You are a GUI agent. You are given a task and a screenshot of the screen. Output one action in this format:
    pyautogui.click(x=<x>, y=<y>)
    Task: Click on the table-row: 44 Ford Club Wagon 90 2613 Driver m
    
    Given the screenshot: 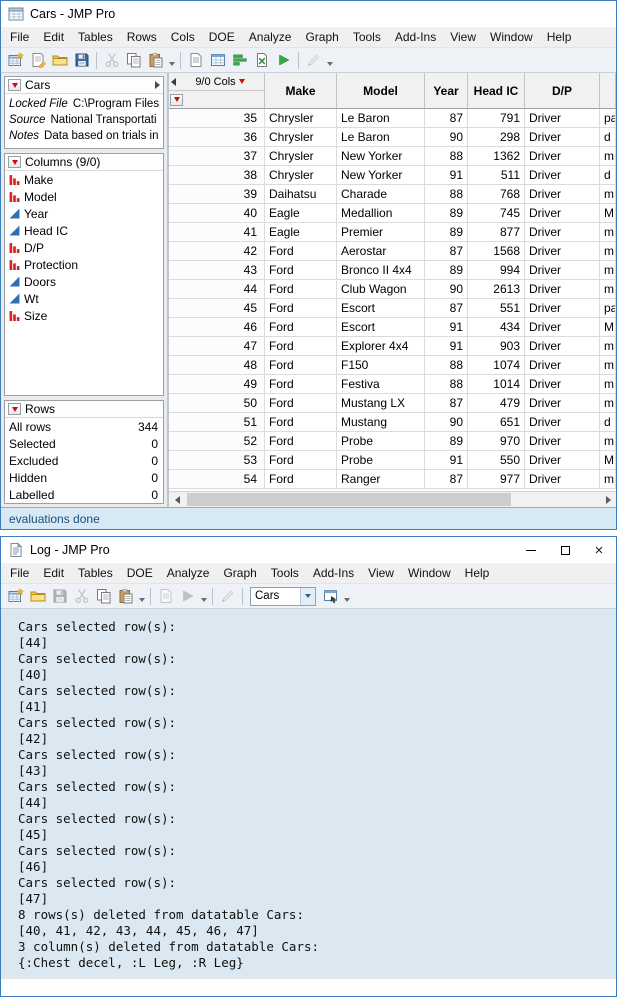 What is the action you would take?
    pyautogui.click(x=392, y=289)
    